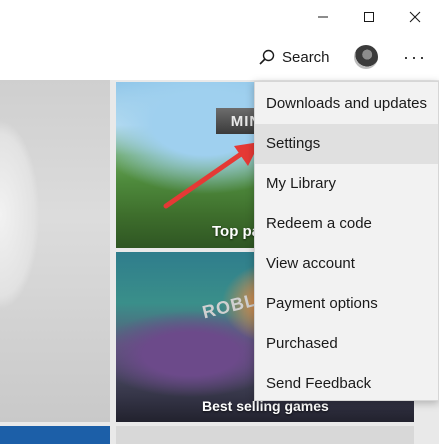  I want to click on more-icon: ···, so click(415, 56).